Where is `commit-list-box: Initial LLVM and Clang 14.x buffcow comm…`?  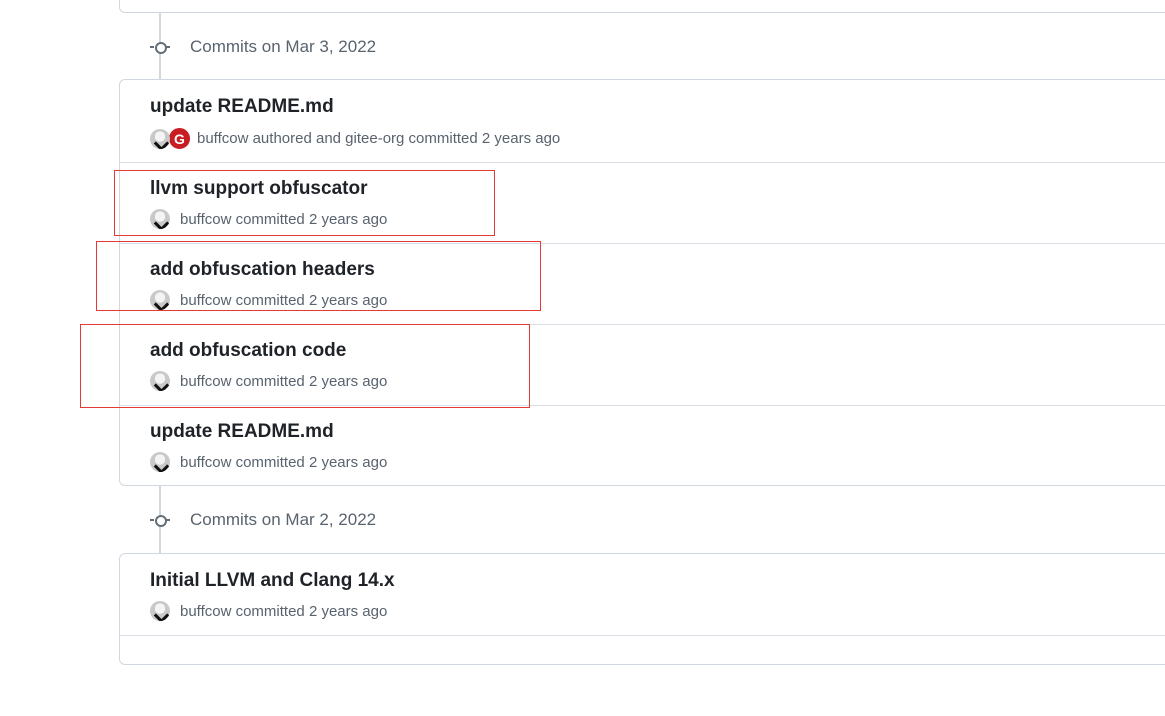 commit-list-box: Initial LLVM and Clang 14.x buffcow comm… is located at coordinates (642, 609).